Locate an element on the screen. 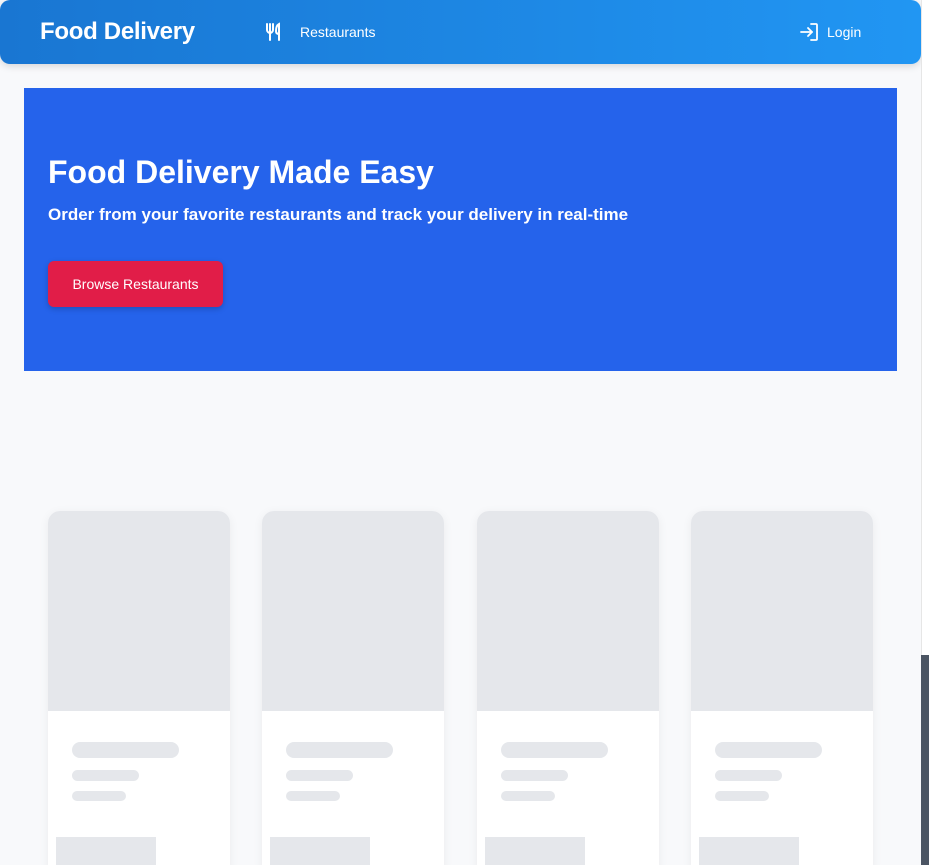 This screenshot has width=929, height=865. vertical-scrollbar is located at coordinates (925, 432).